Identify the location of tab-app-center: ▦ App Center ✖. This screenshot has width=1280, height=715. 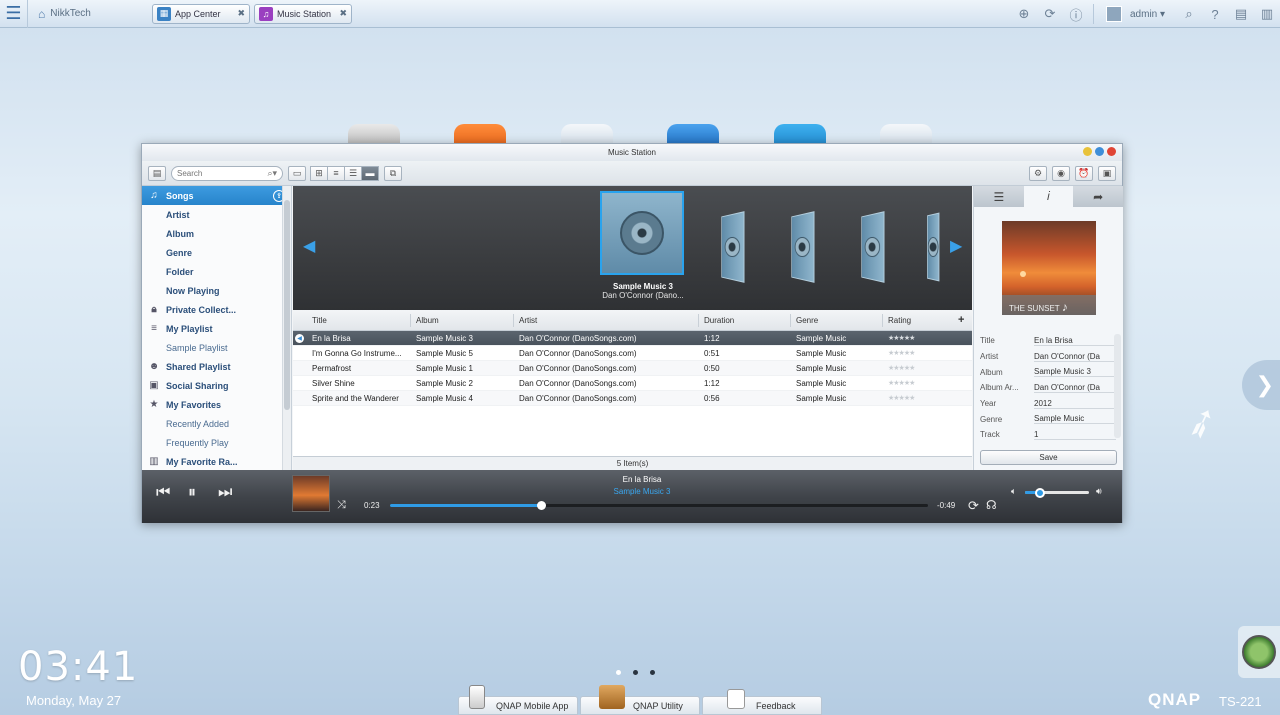
(201, 13).